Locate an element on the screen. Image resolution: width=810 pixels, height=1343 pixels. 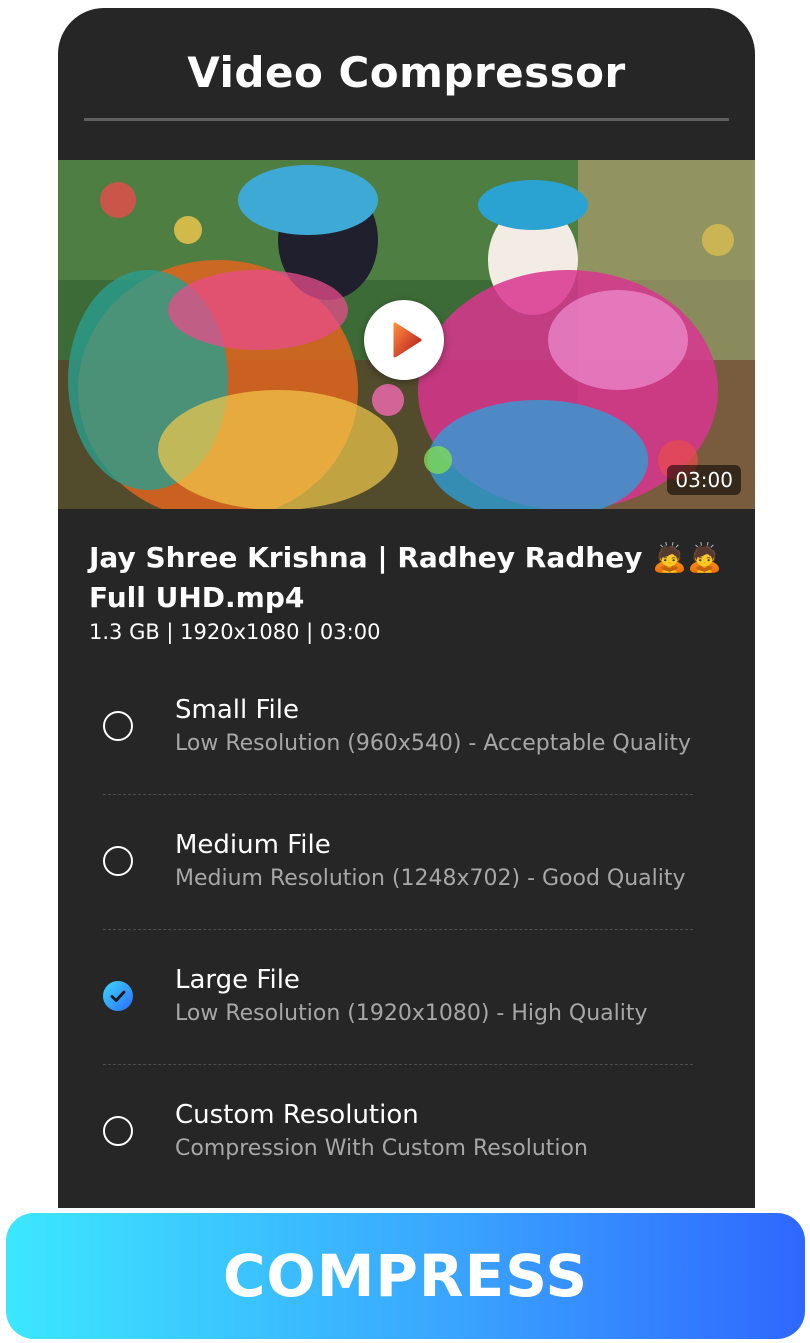
option-subtitle: Compression With Custom Resolution is located at coordinates (381, 1148).